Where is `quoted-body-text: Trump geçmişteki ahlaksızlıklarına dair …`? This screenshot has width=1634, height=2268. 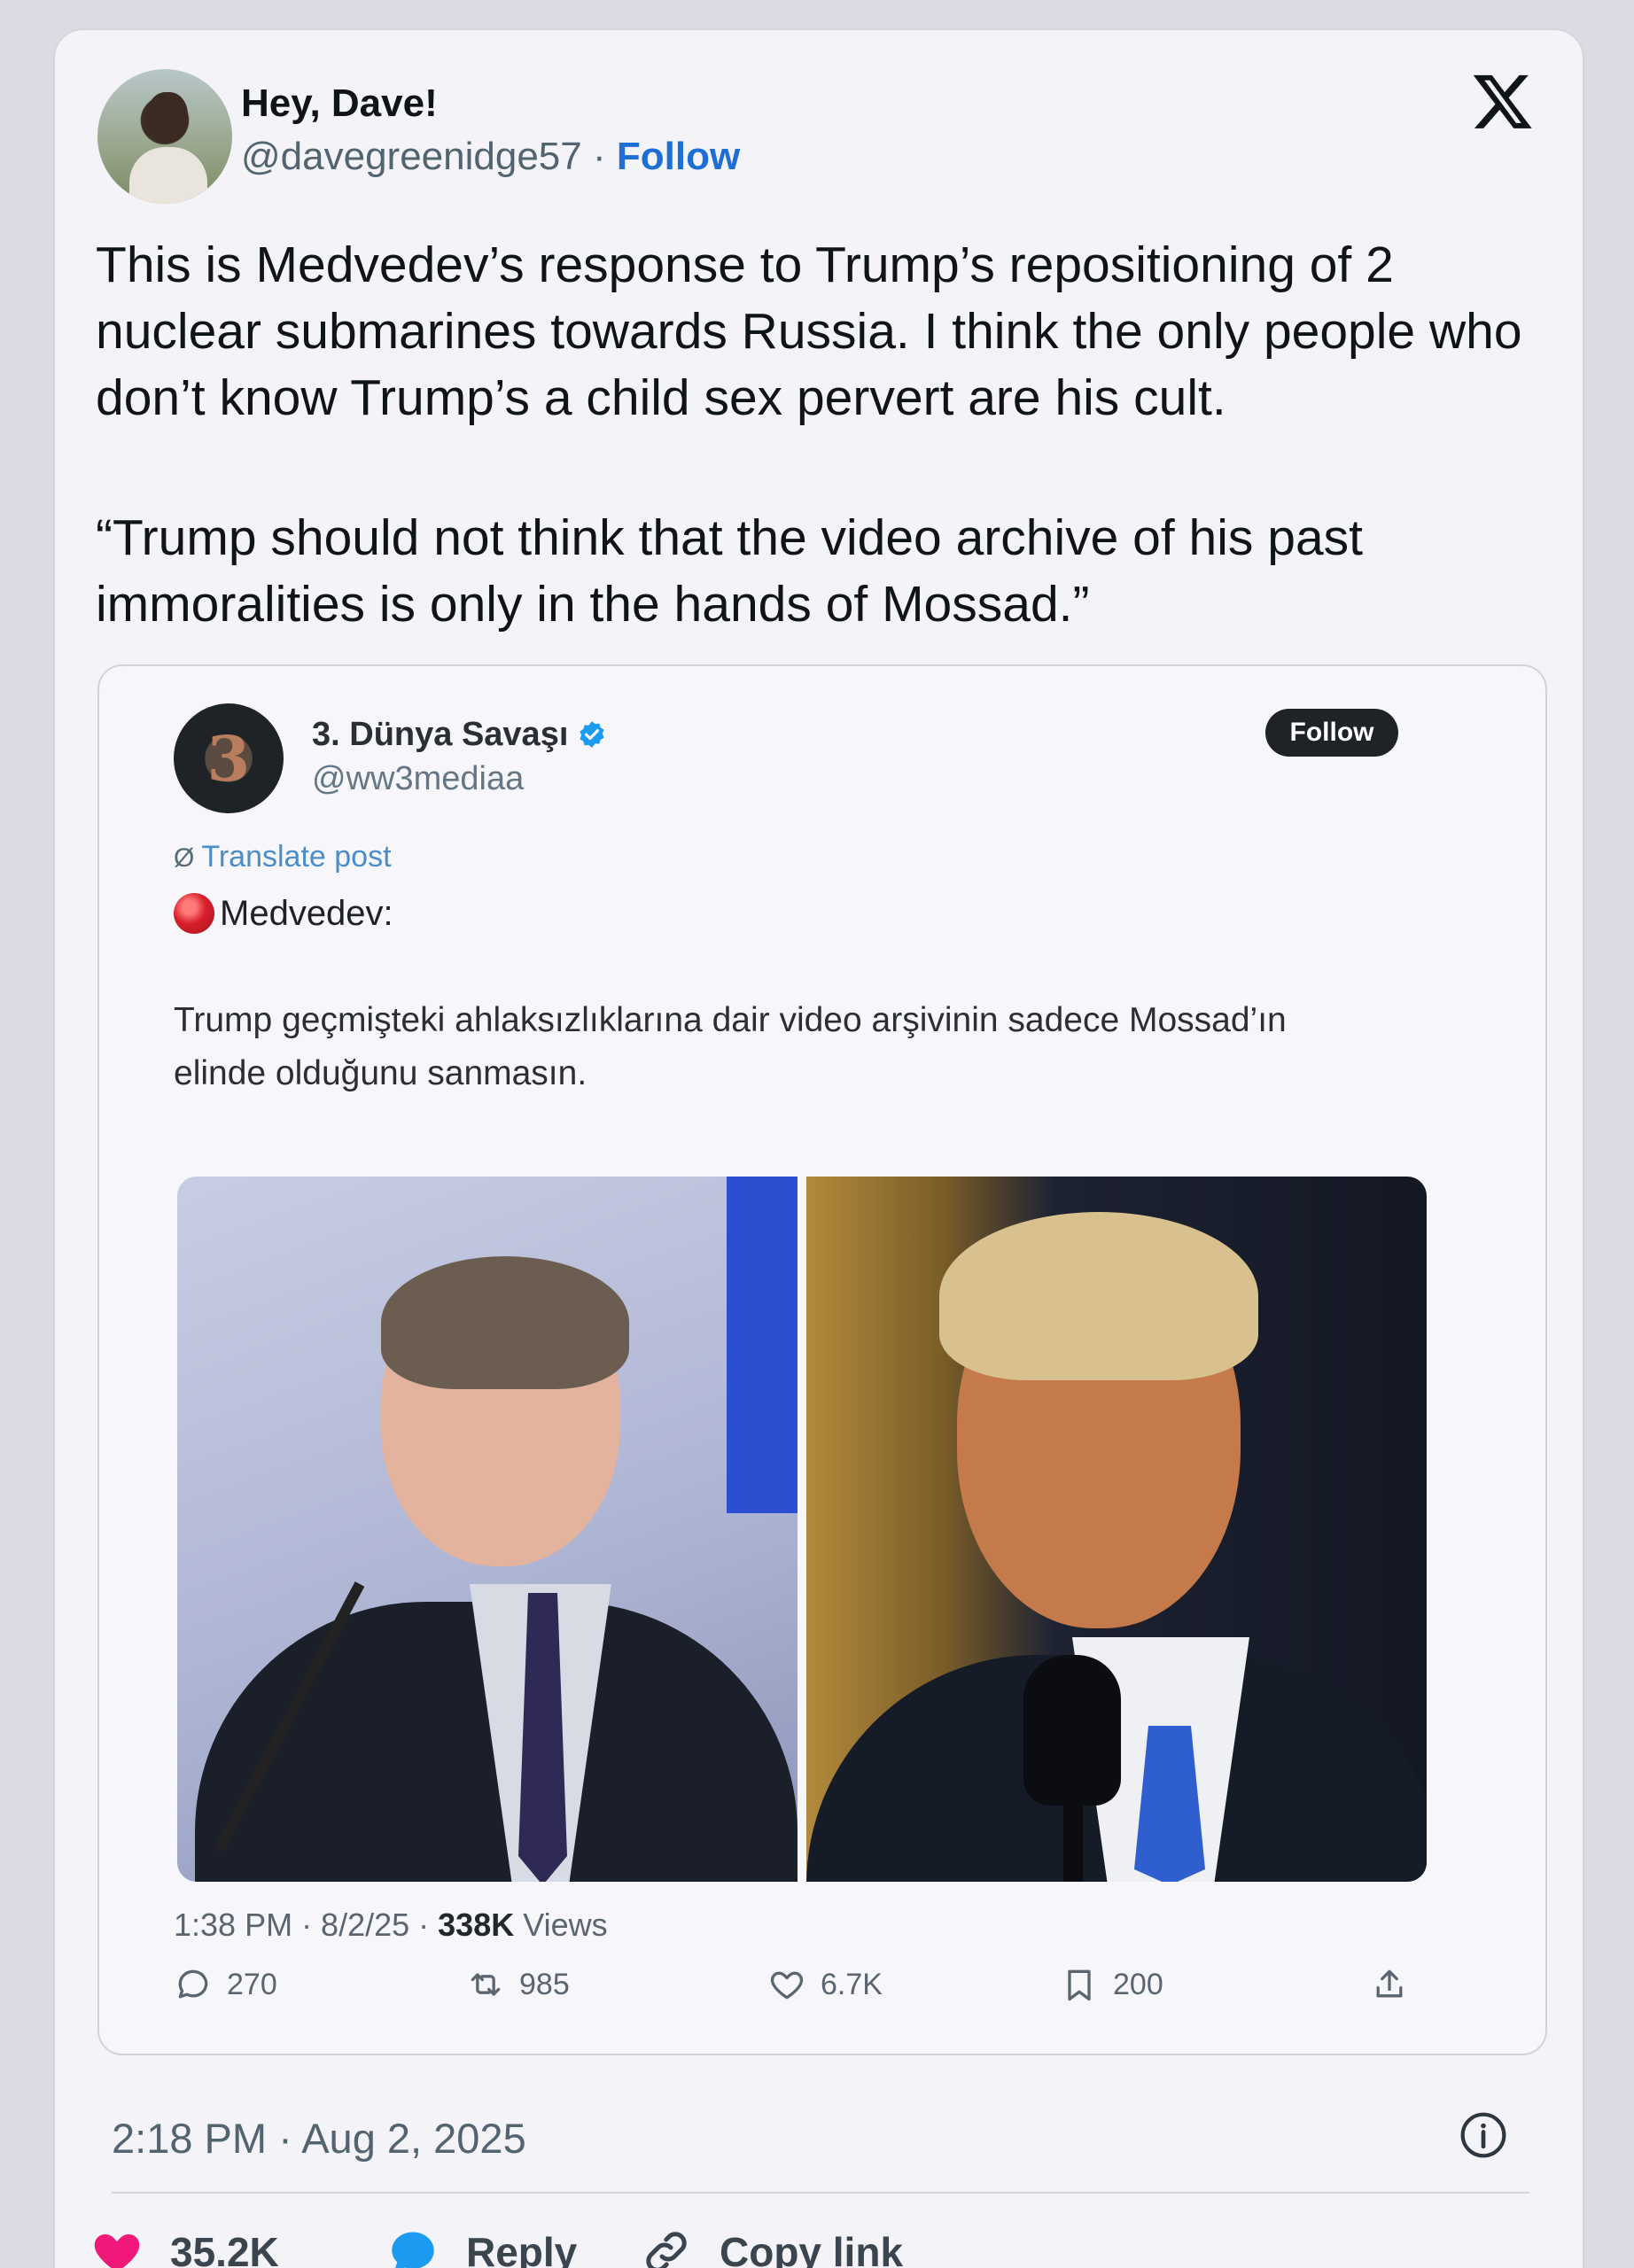 quoted-body-text: Trump geçmişteki ahlaksızlıklarına dair … is located at coordinates (730, 1046).